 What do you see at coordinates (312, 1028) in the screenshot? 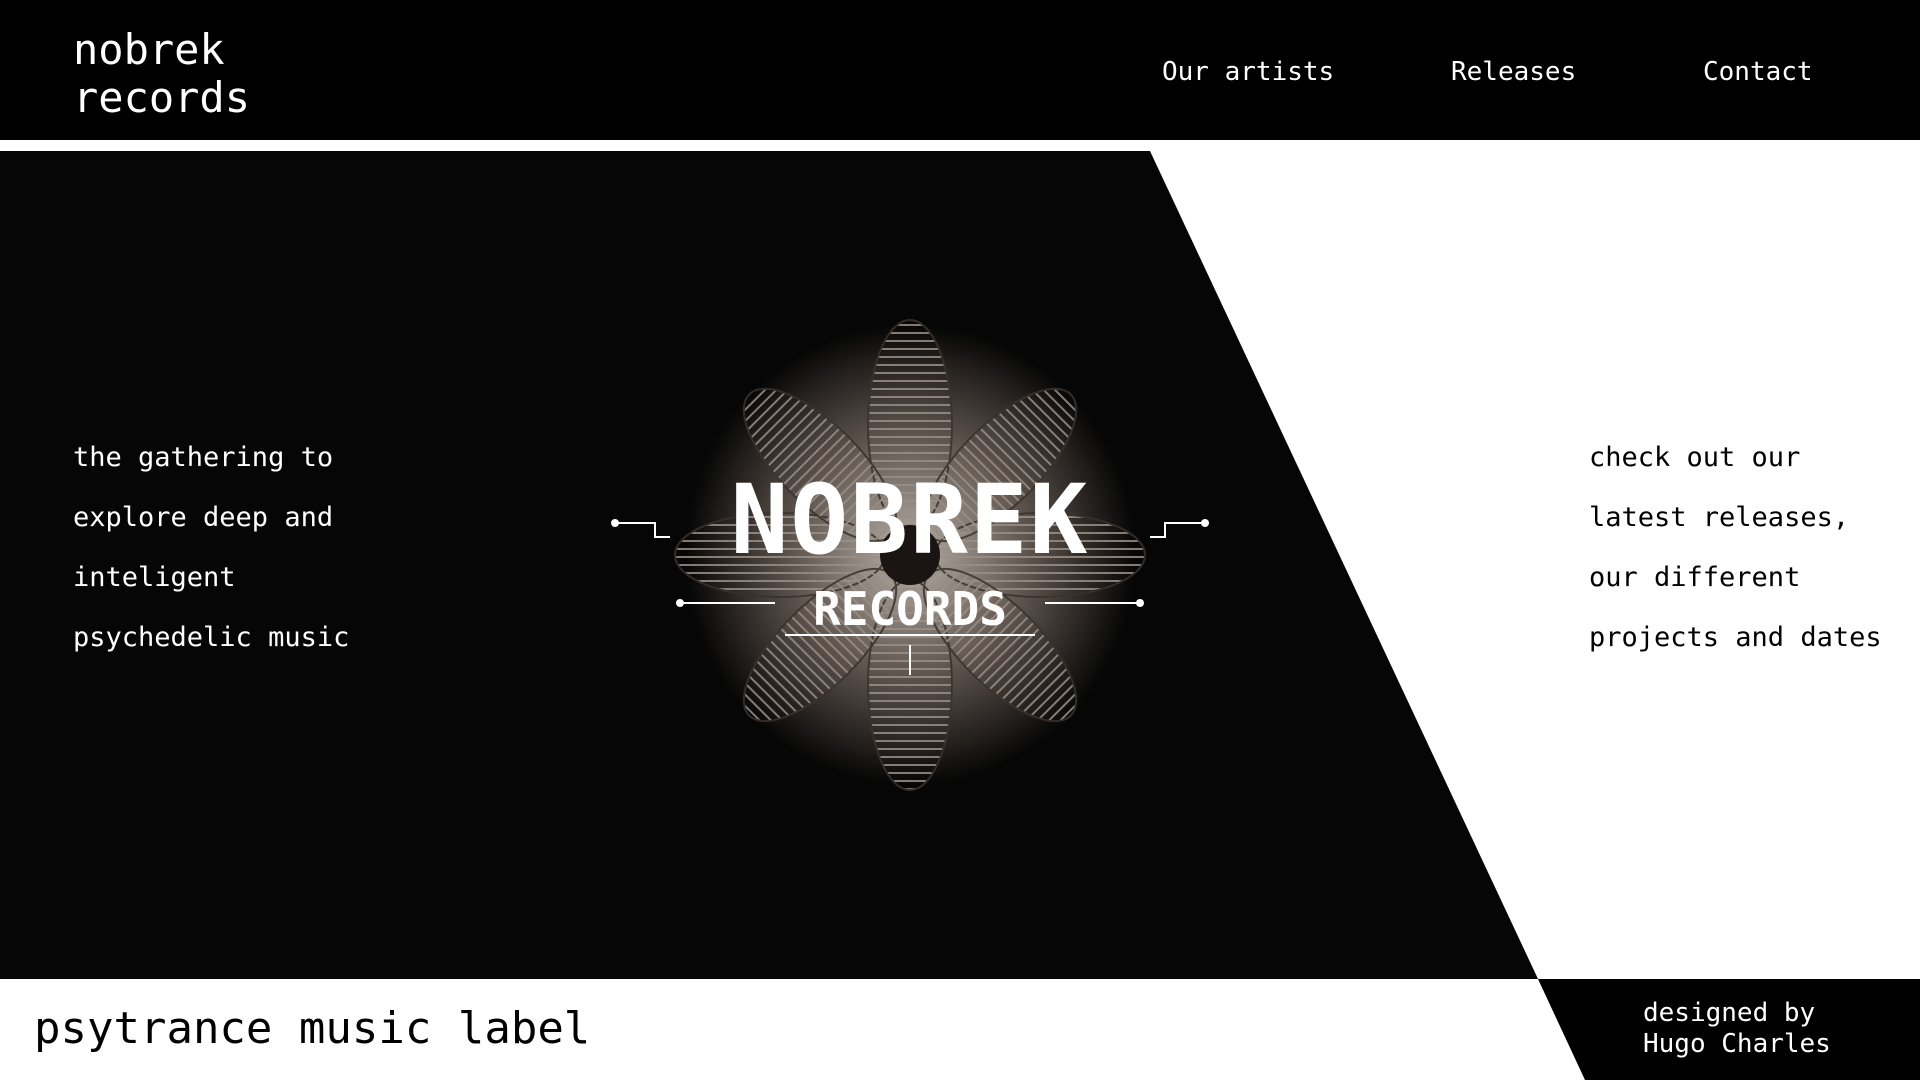
I see `footer-tagline: psytrance music label` at bounding box center [312, 1028].